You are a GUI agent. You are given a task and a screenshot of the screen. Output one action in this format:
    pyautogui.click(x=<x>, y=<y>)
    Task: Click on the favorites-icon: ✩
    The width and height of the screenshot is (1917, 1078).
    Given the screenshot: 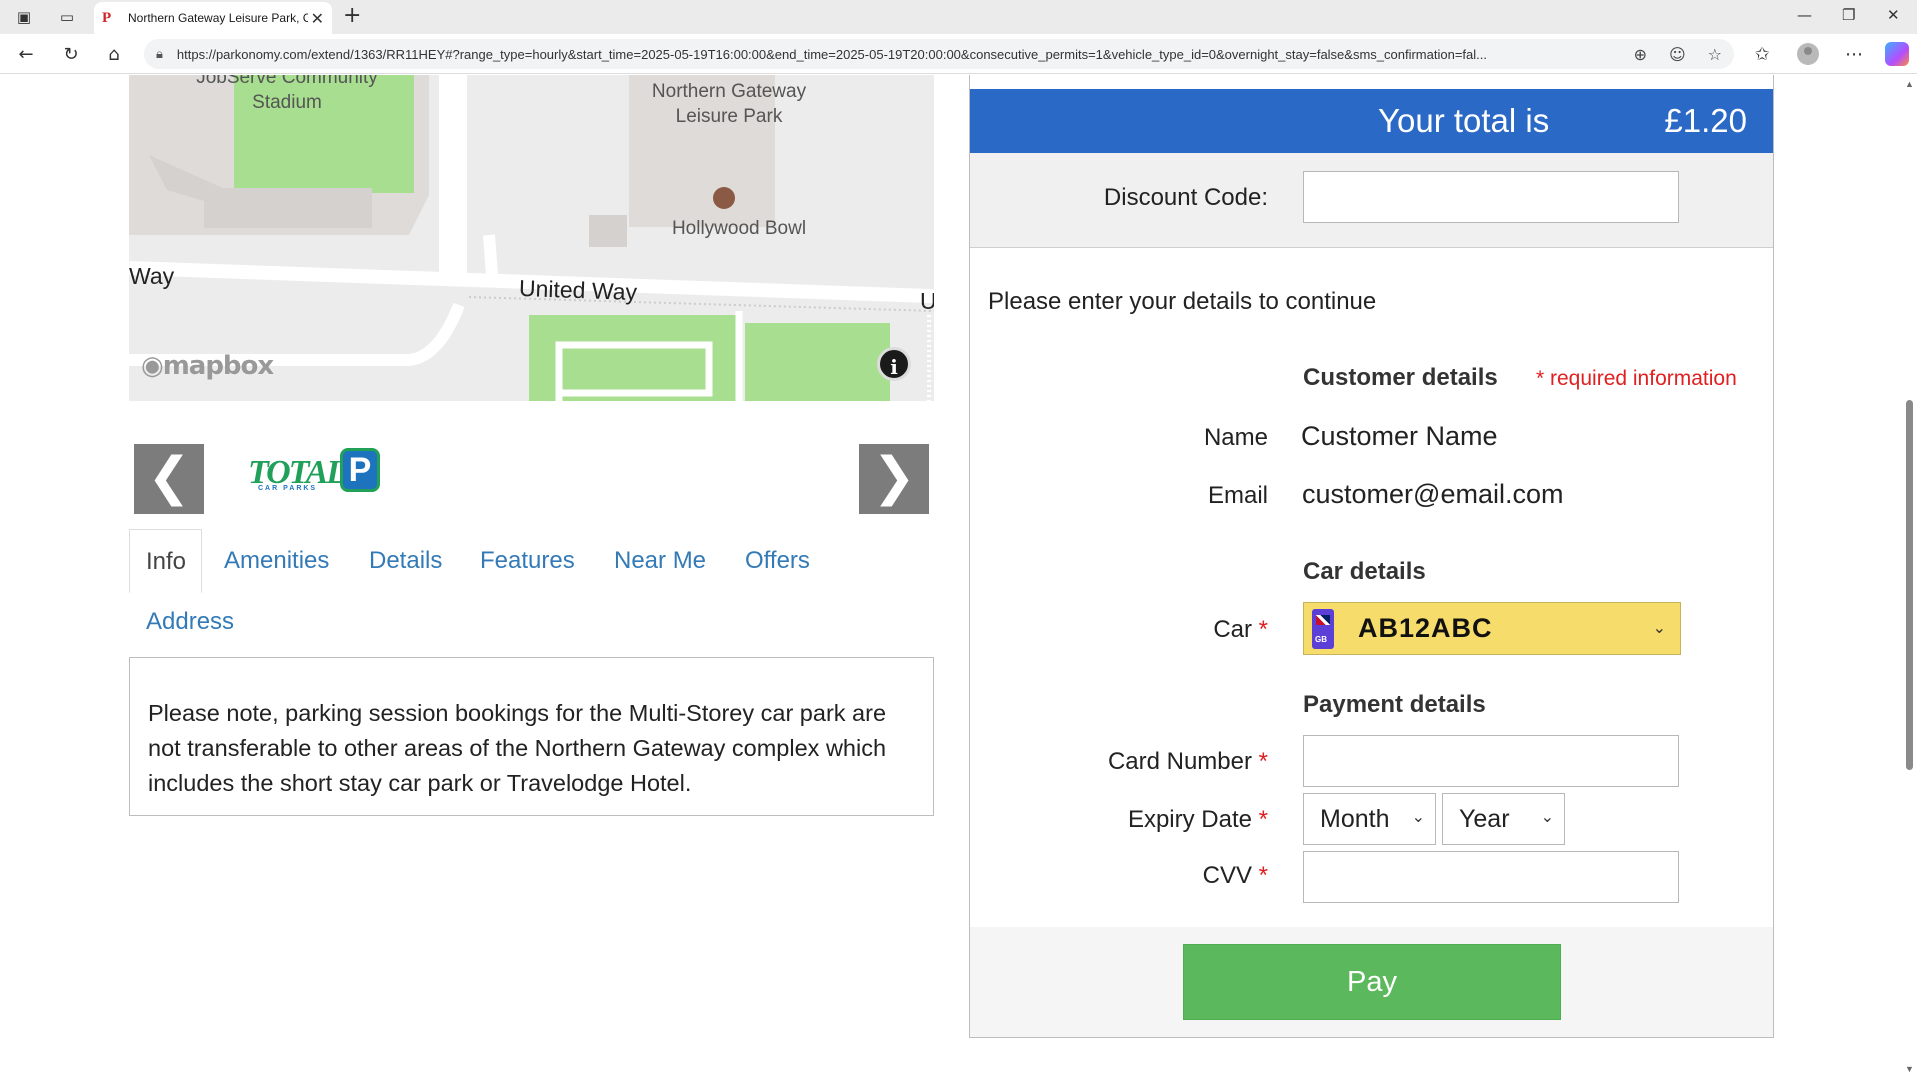 What is the action you would take?
    pyautogui.click(x=1762, y=54)
    